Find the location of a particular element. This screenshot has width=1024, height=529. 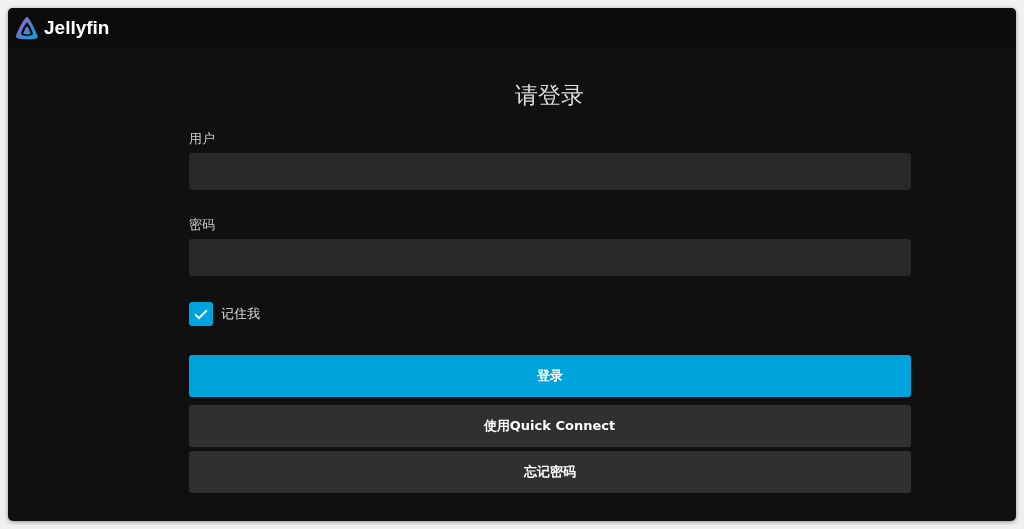

field-label: 用户 is located at coordinates (202, 138).